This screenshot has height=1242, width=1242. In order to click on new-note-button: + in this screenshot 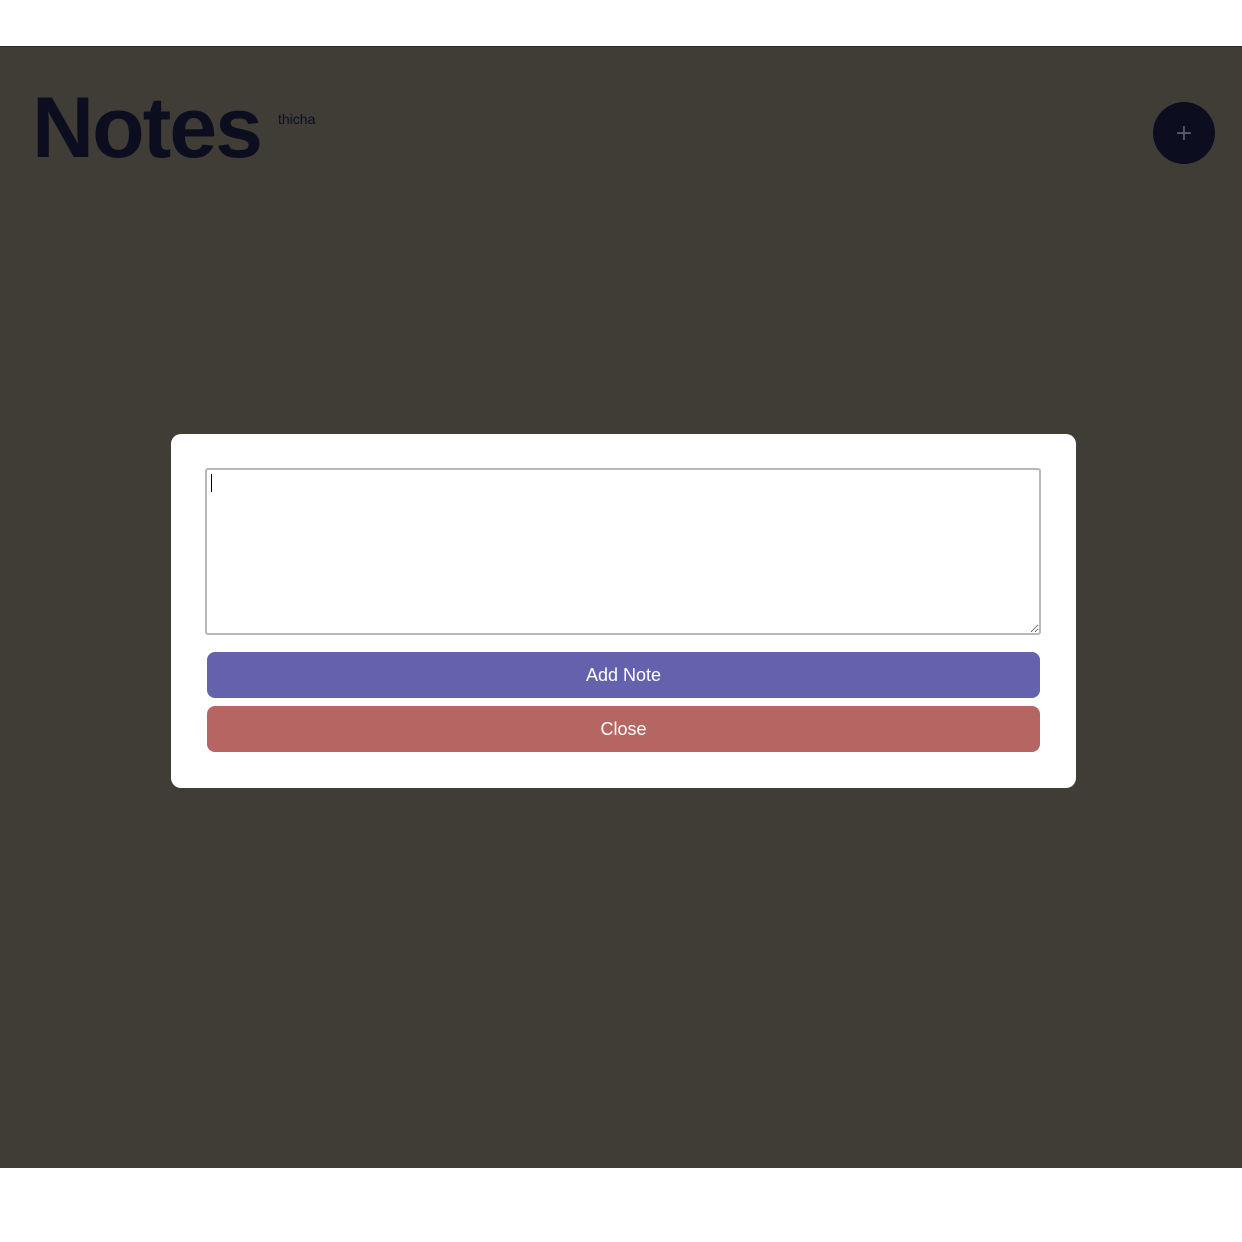, I will do `click(1184, 133)`.